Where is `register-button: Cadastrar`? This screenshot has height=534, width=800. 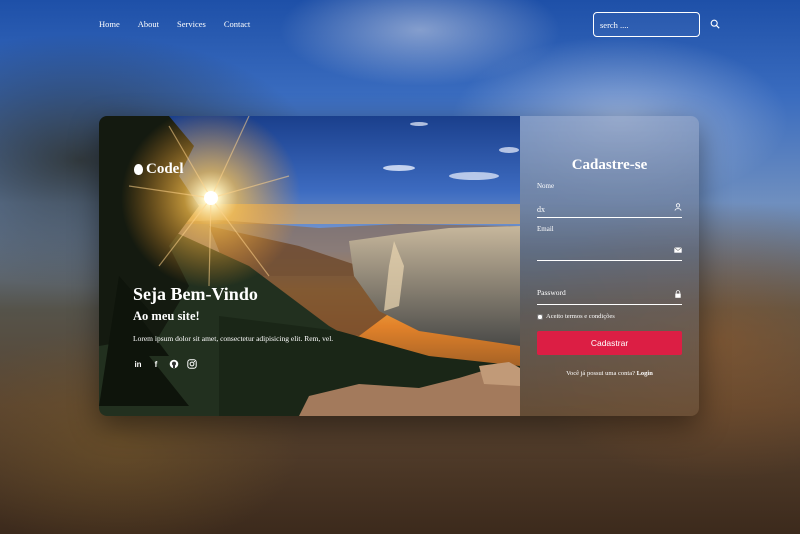 register-button: Cadastrar is located at coordinates (609, 343).